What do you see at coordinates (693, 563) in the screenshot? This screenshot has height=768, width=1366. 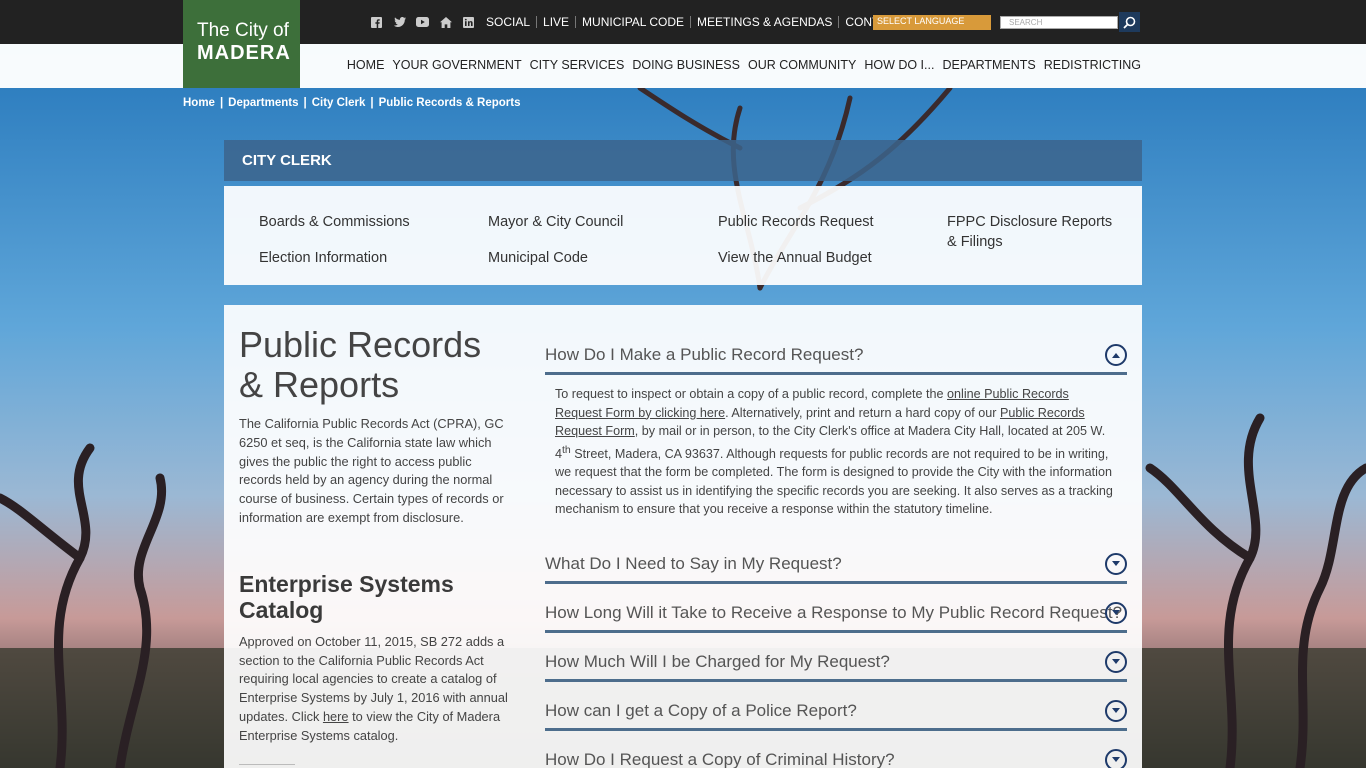 I see `faq-question-label: What Do I Need to Say in My Request?` at bounding box center [693, 563].